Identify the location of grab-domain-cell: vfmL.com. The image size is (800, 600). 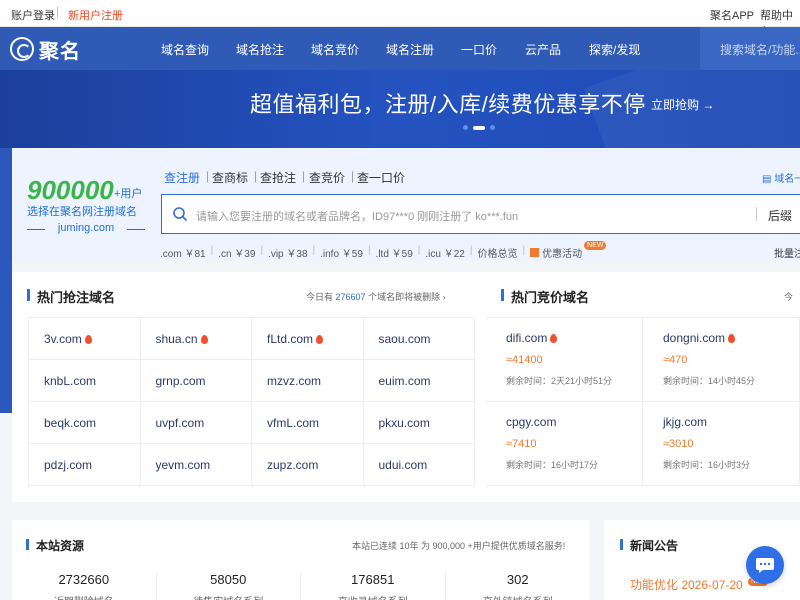
(308, 423).